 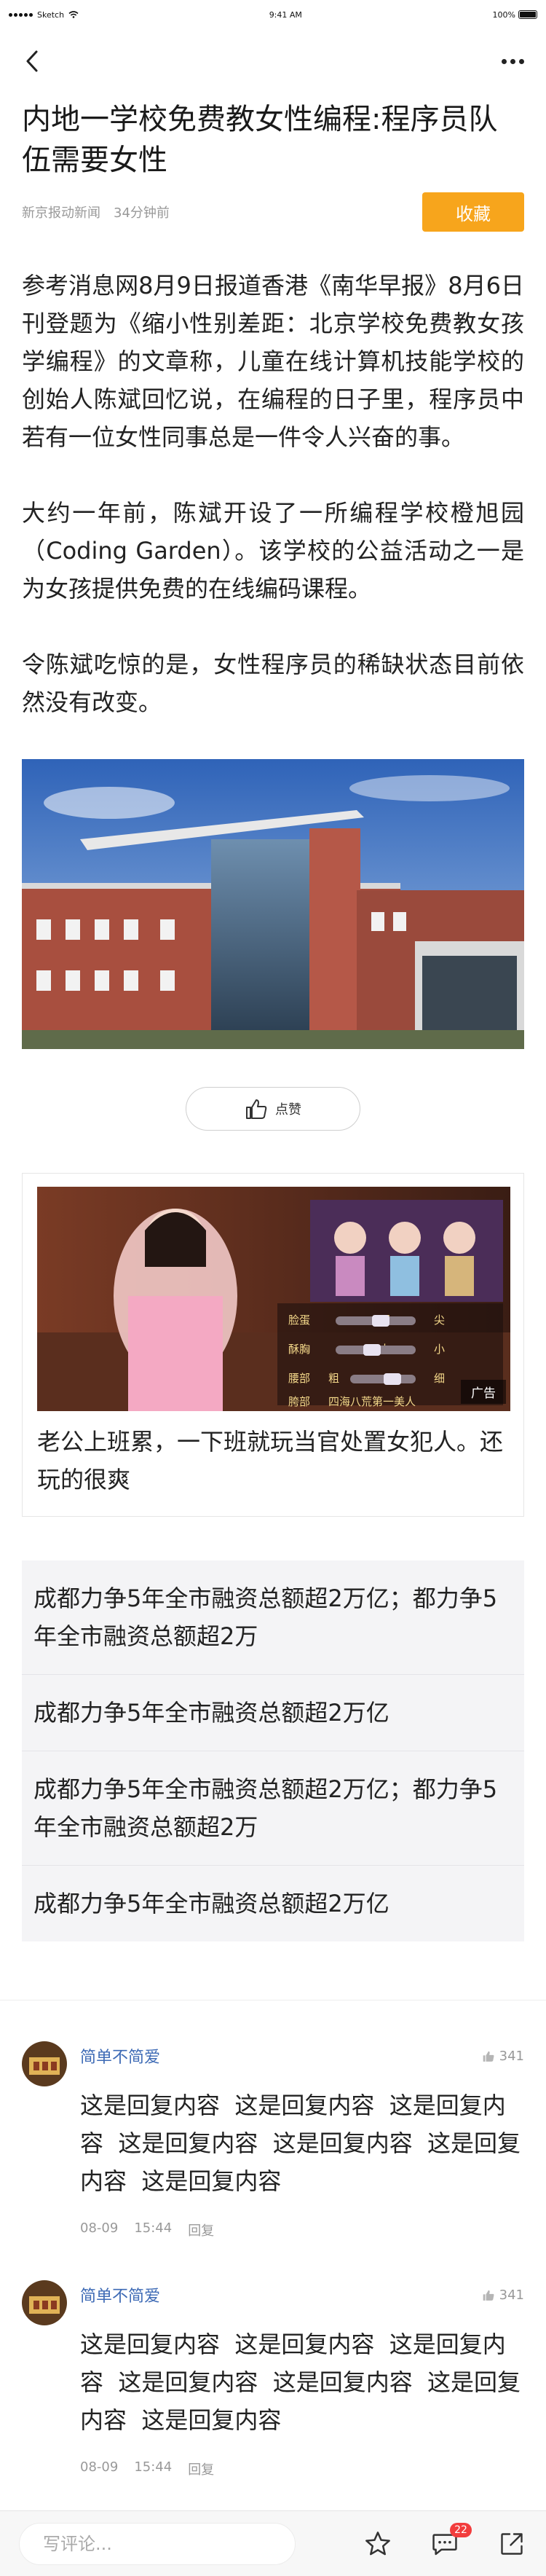 I want to click on battery-indicator: 100%, so click(x=515, y=15).